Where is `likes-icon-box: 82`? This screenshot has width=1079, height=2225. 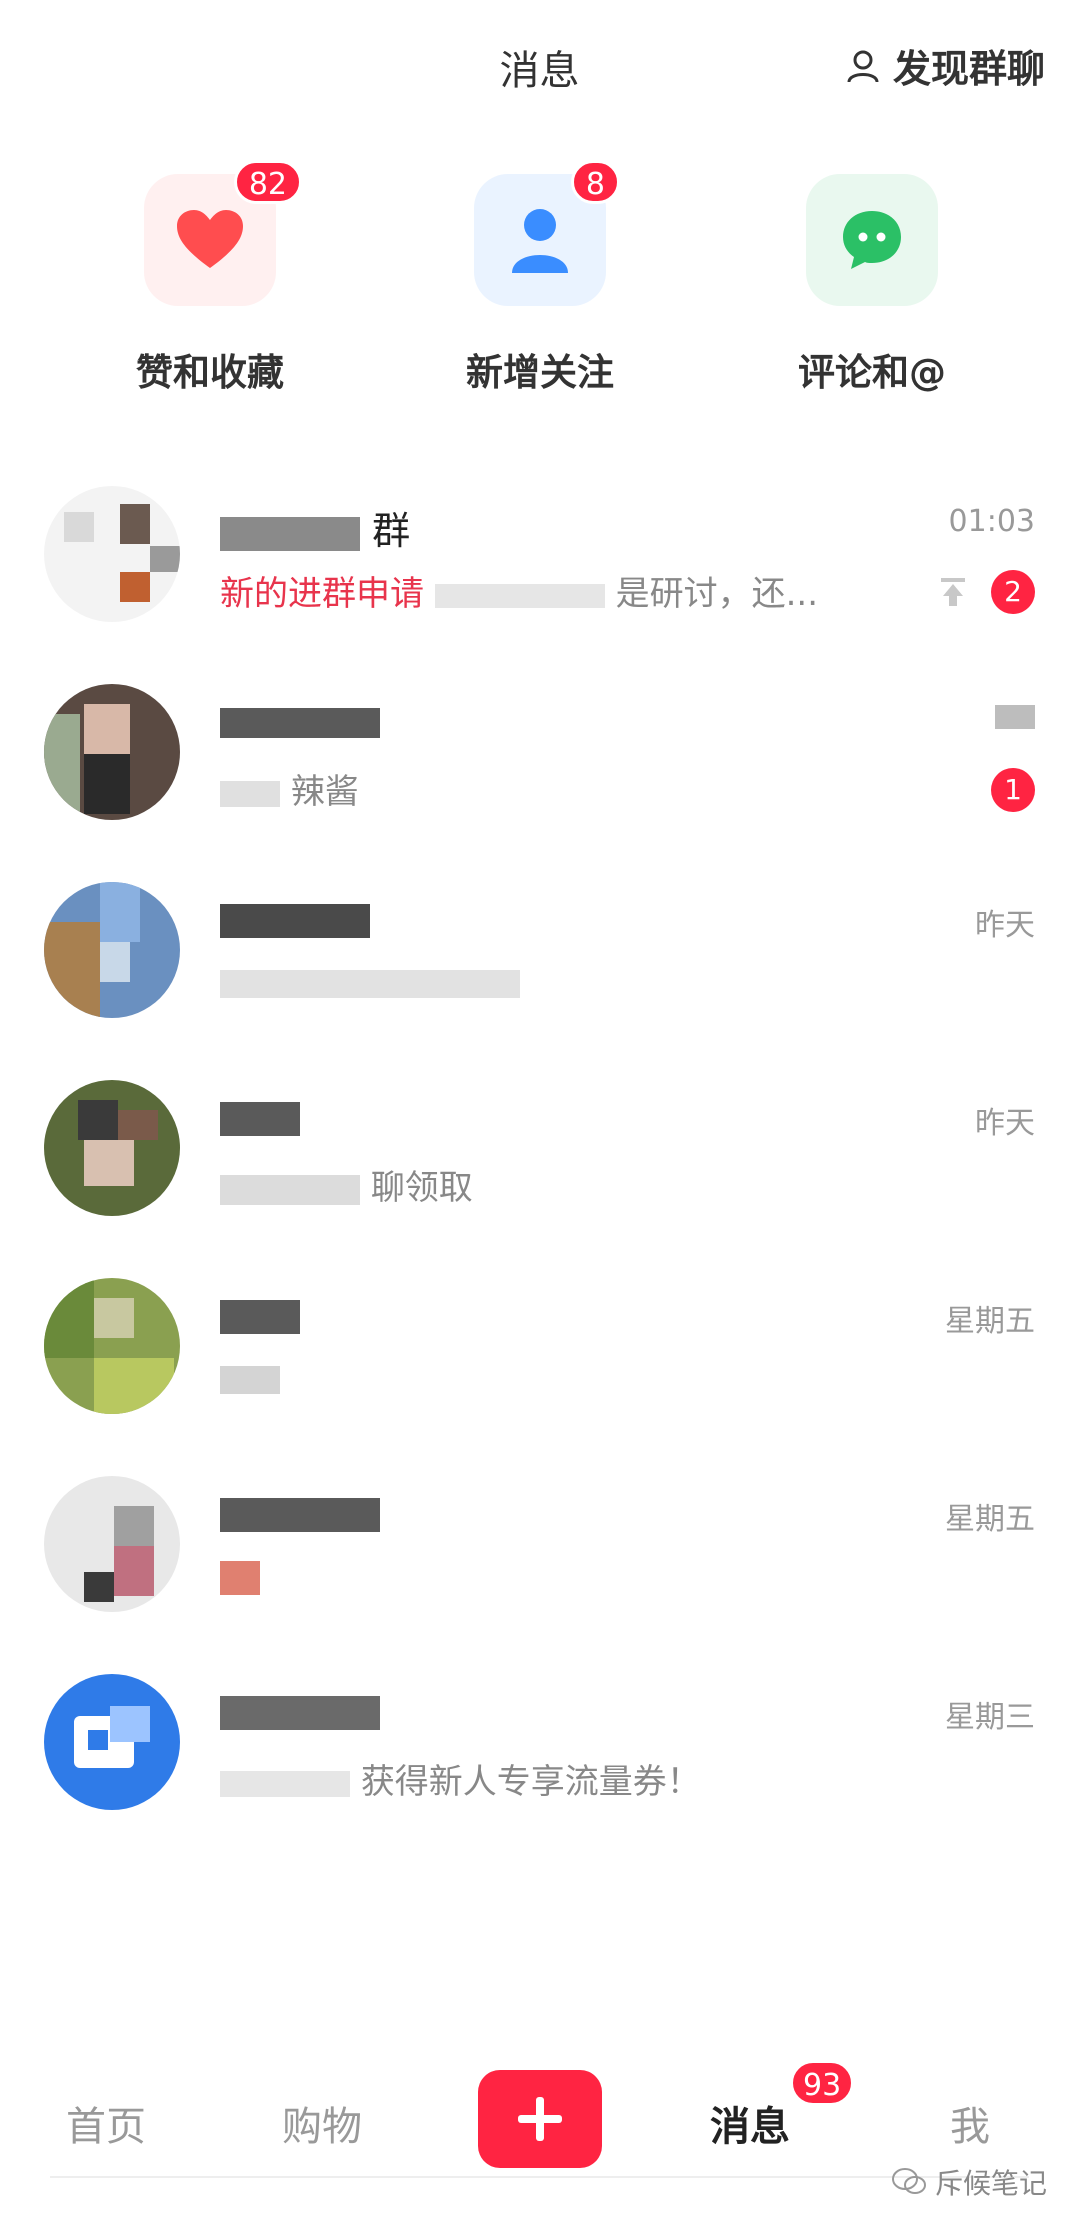
likes-icon-box: 82 is located at coordinates (223, 233).